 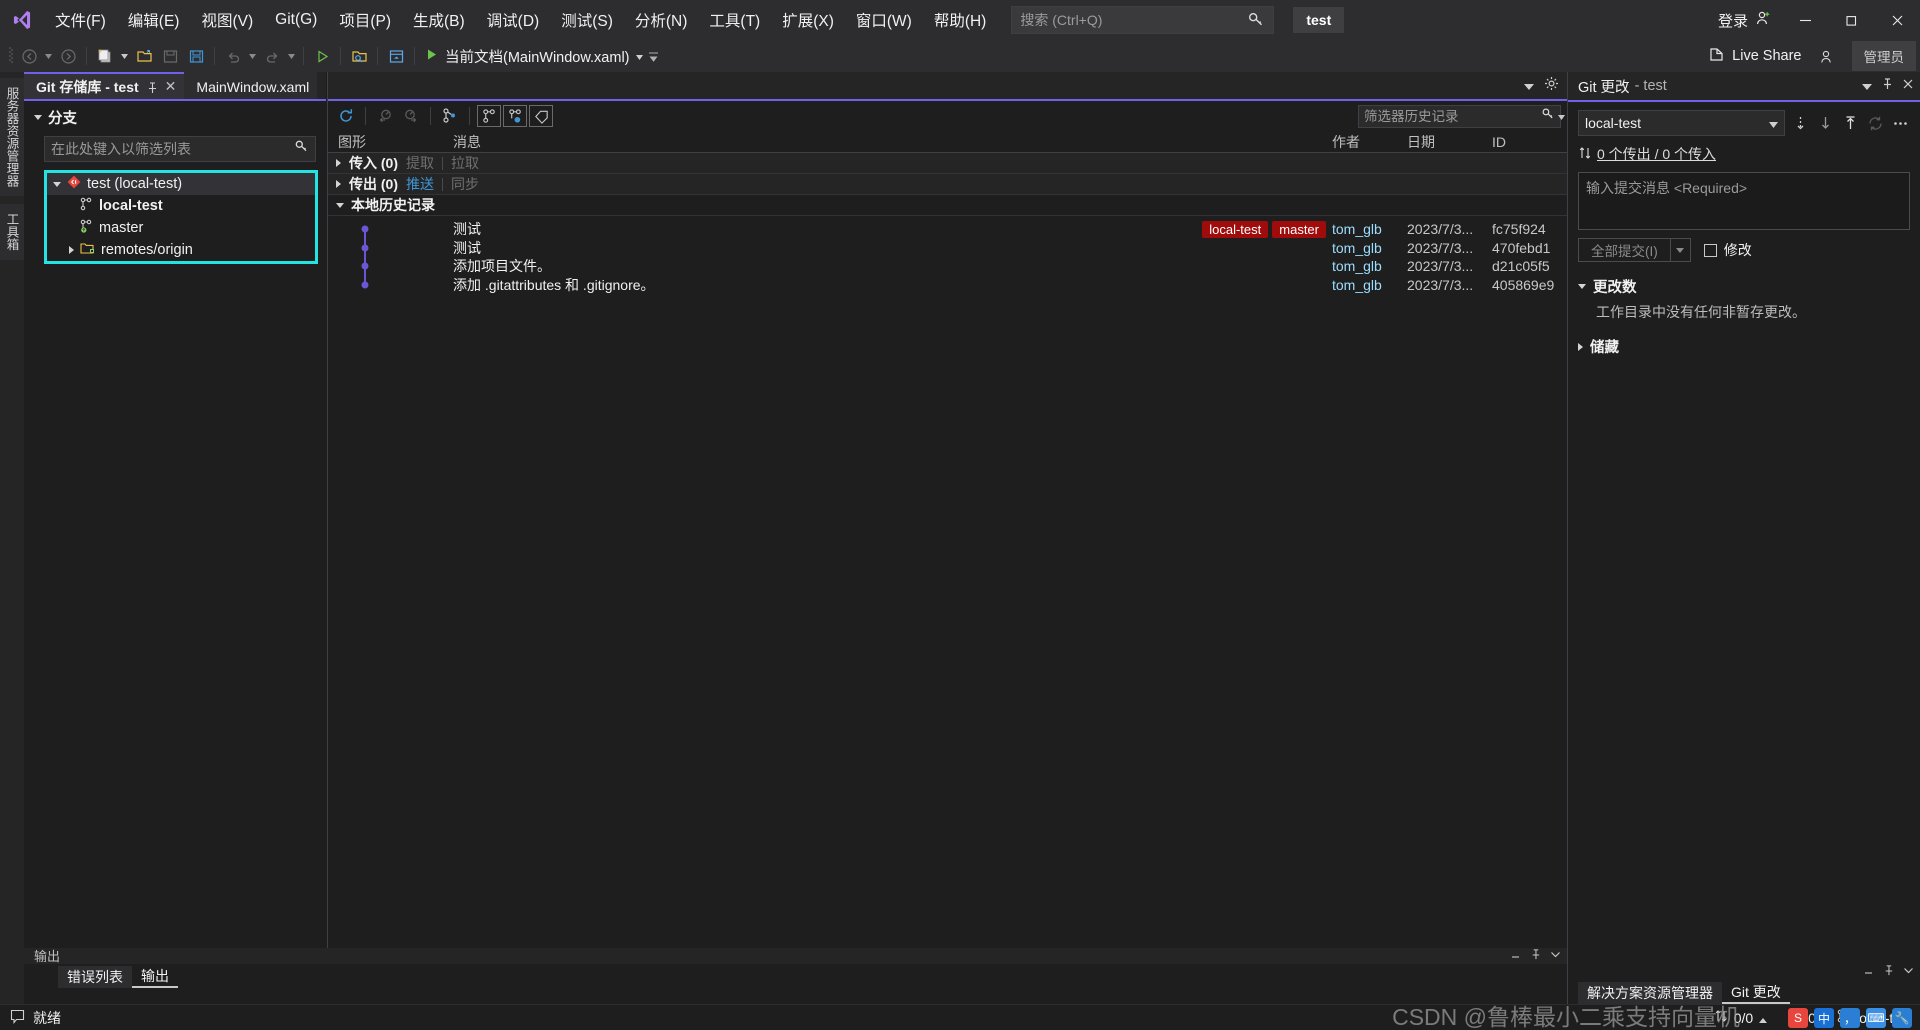 I want to click on sync-status-link: 0 个传出 / 0 个传入, so click(x=1656, y=154).